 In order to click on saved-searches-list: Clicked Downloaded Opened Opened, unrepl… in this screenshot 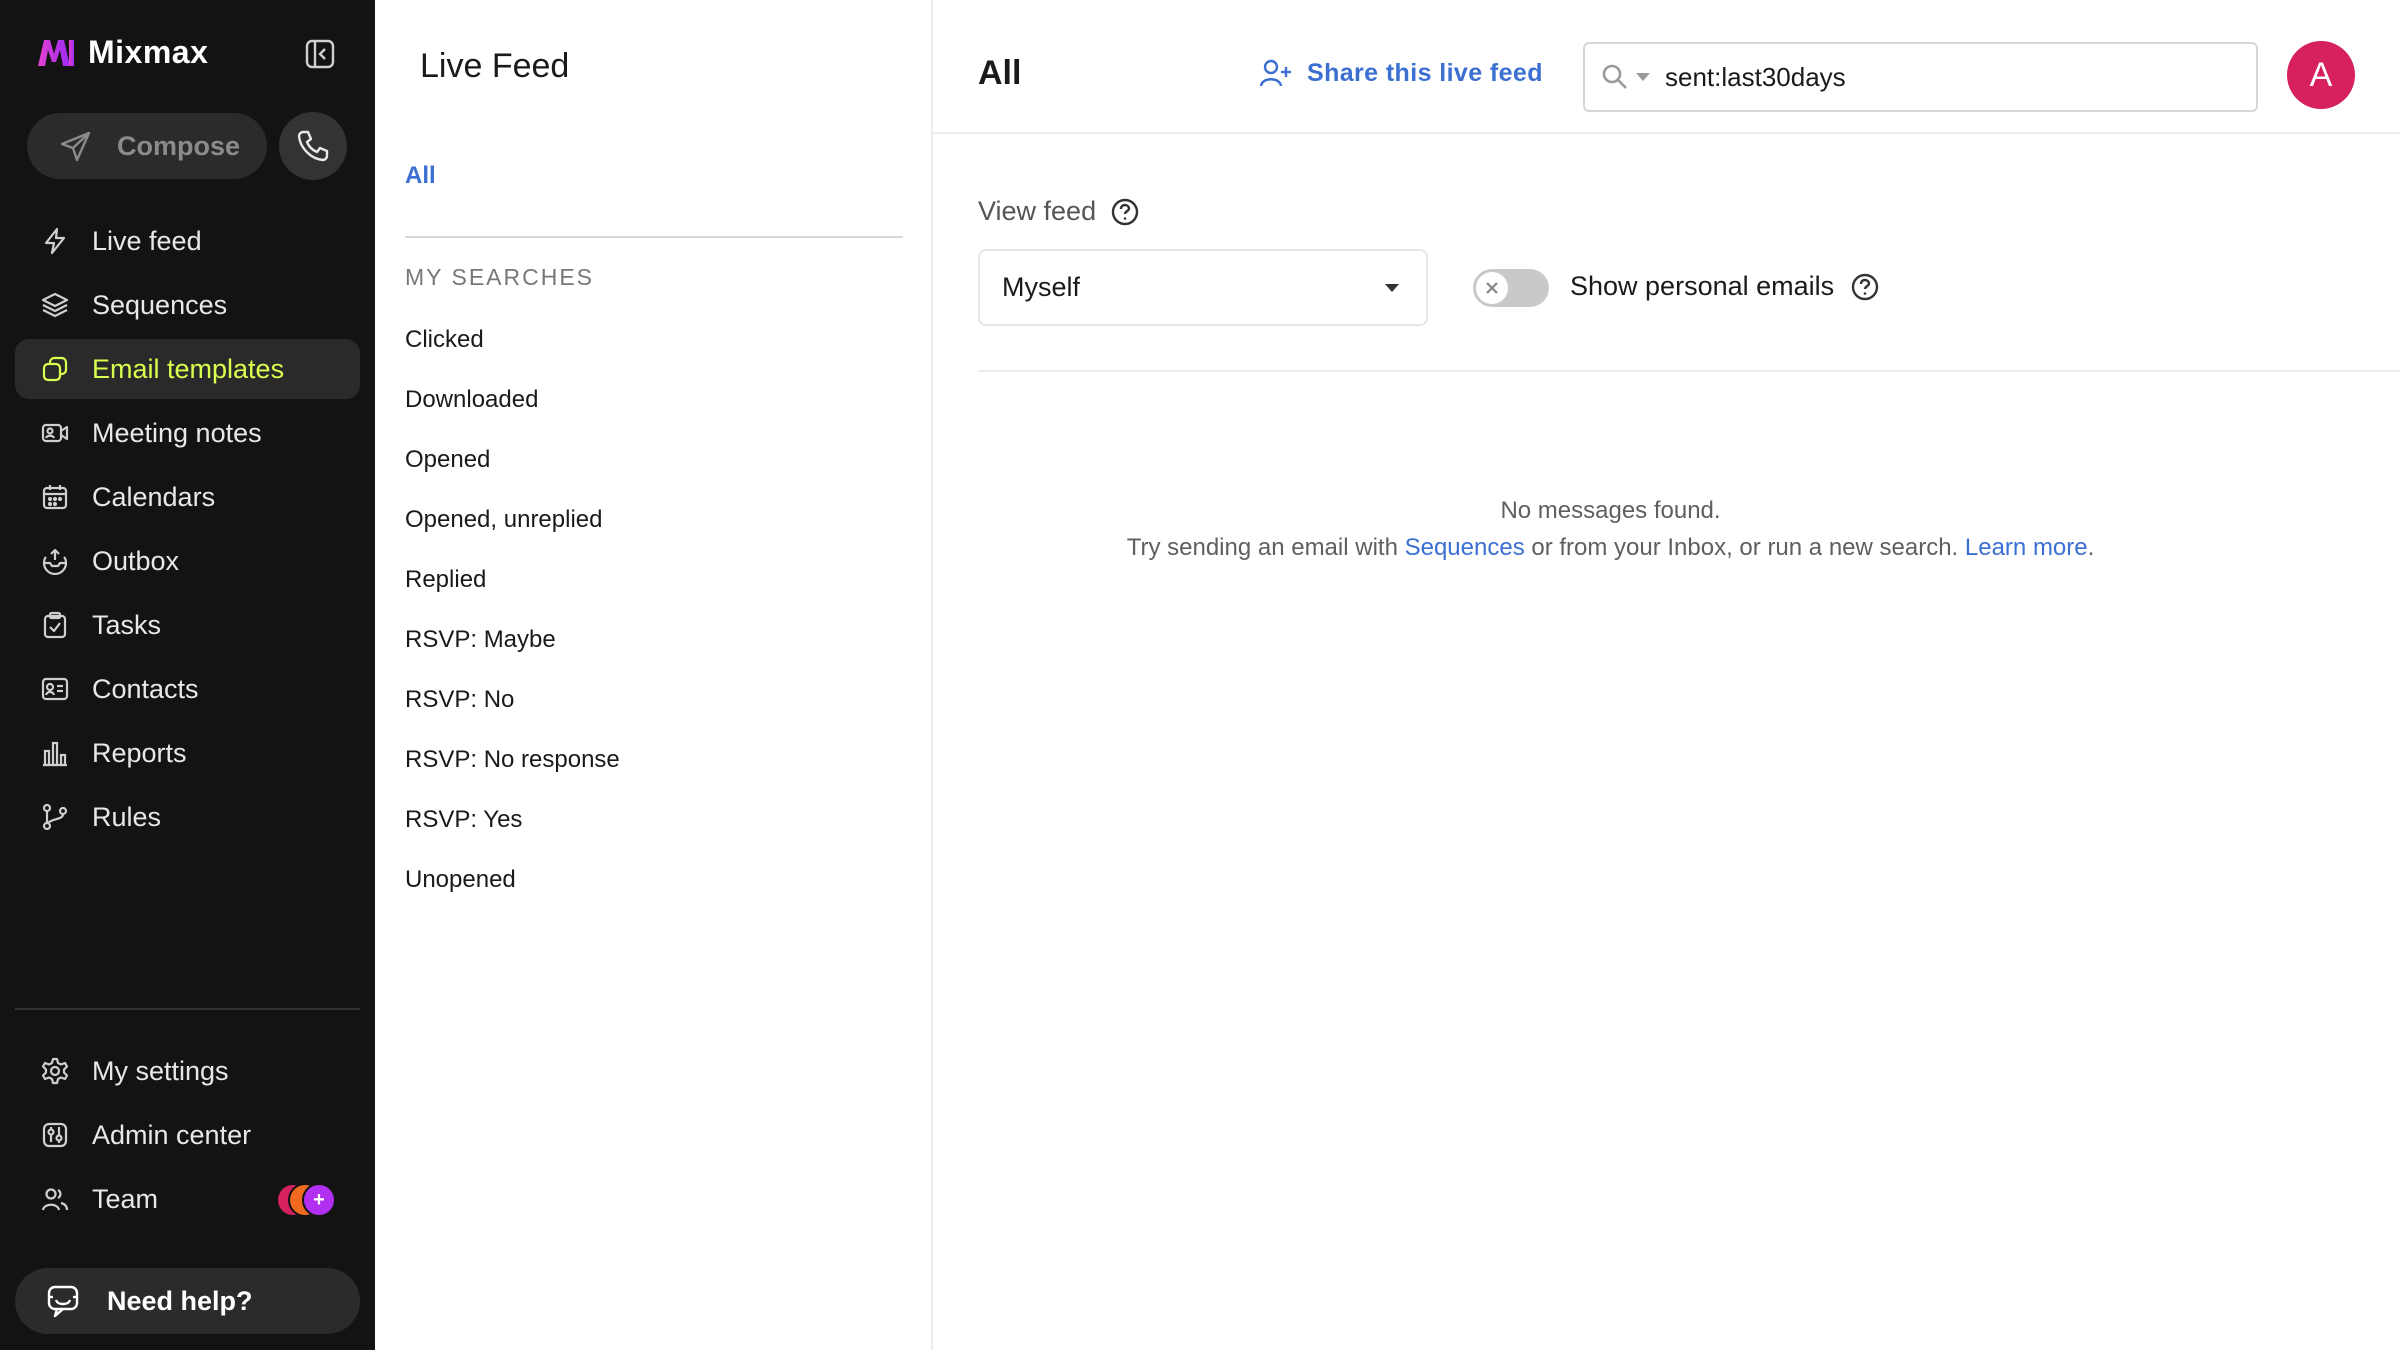, I will do `click(512, 622)`.